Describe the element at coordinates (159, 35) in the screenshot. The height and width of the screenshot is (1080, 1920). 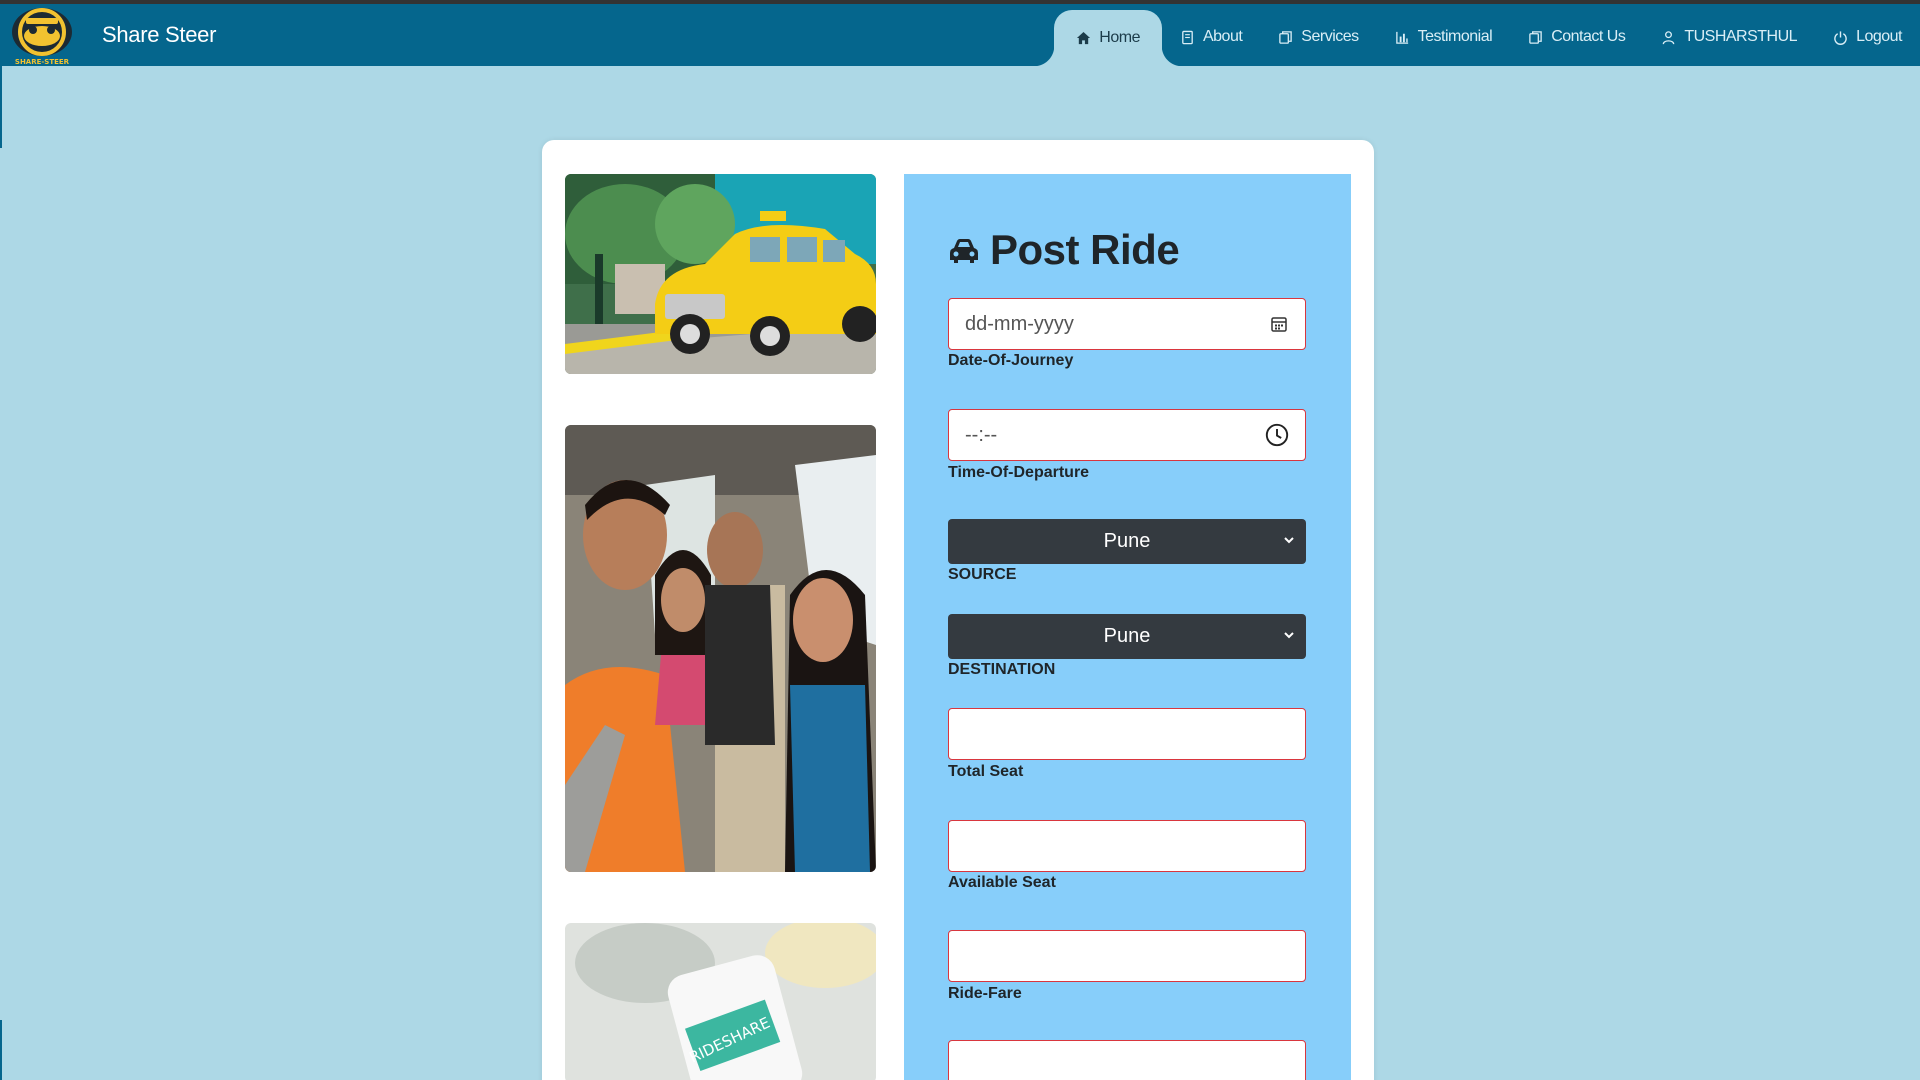
I see `brand-name: Share Steer` at that location.